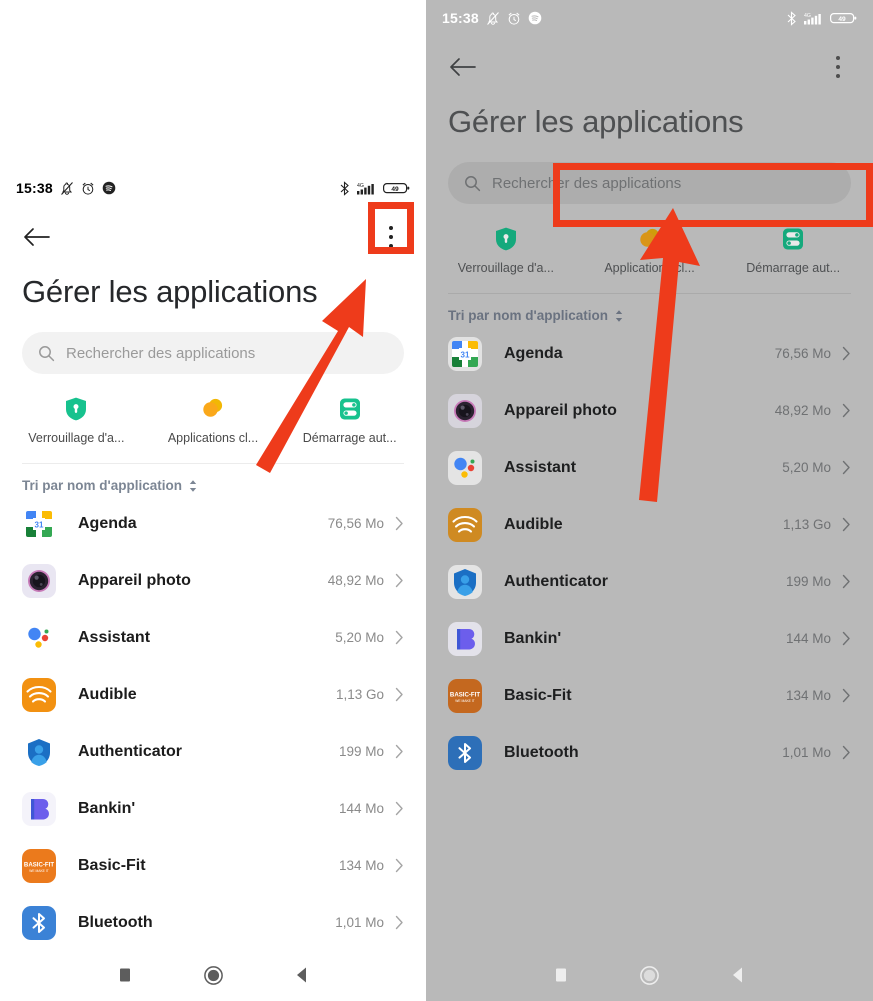 This screenshot has width=873, height=1001. What do you see at coordinates (806, 524) in the screenshot?
I see `app-size: 1,13 Go` at bounding box center [806, 524].